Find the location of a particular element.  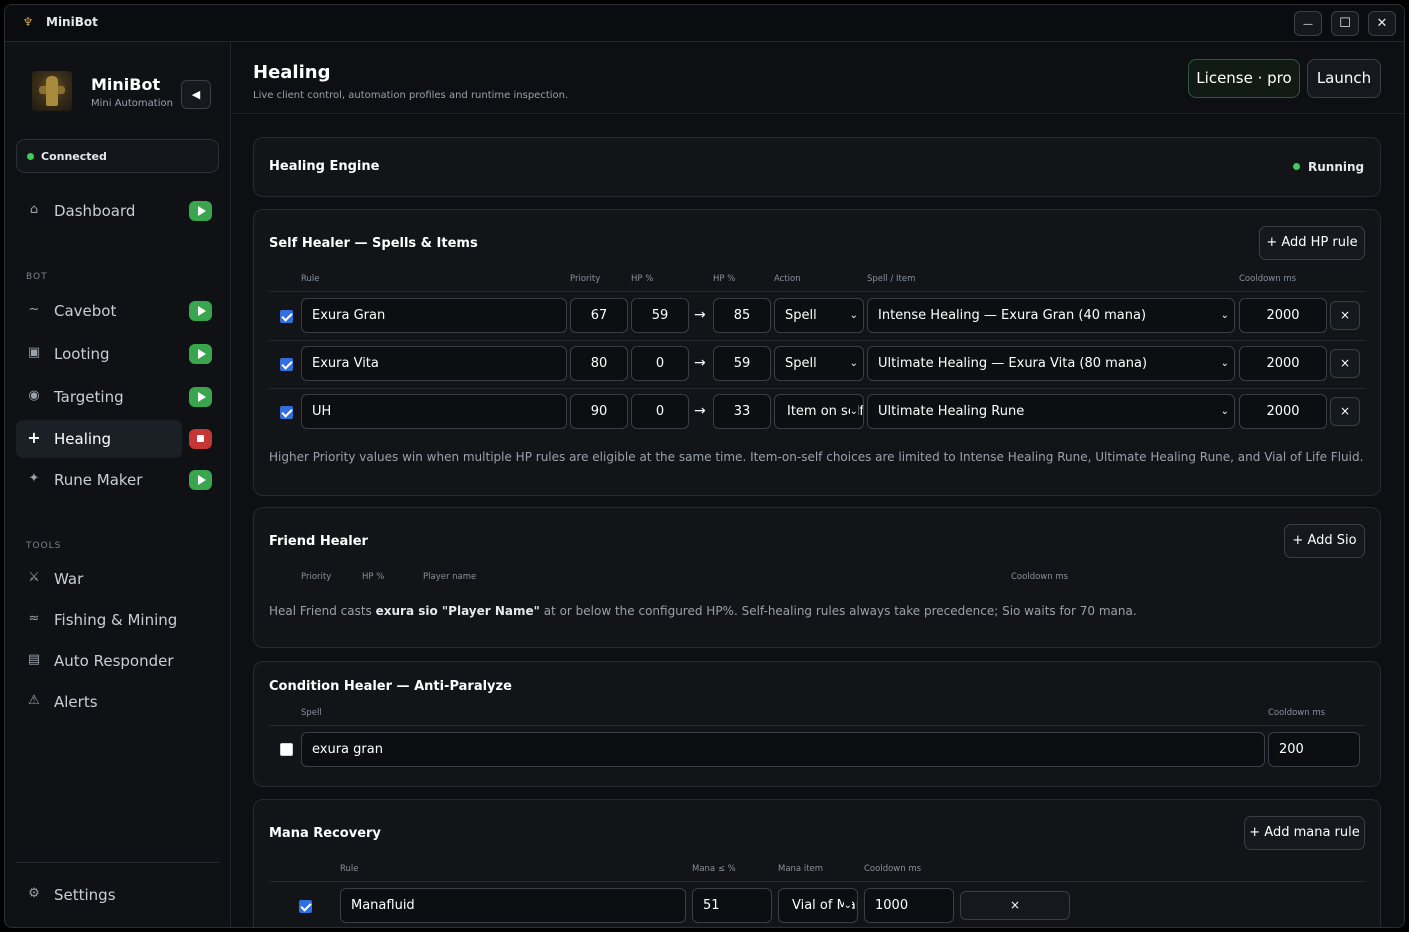

sidebar-item-label: Rune Maker is located at coordinates (98, 480).